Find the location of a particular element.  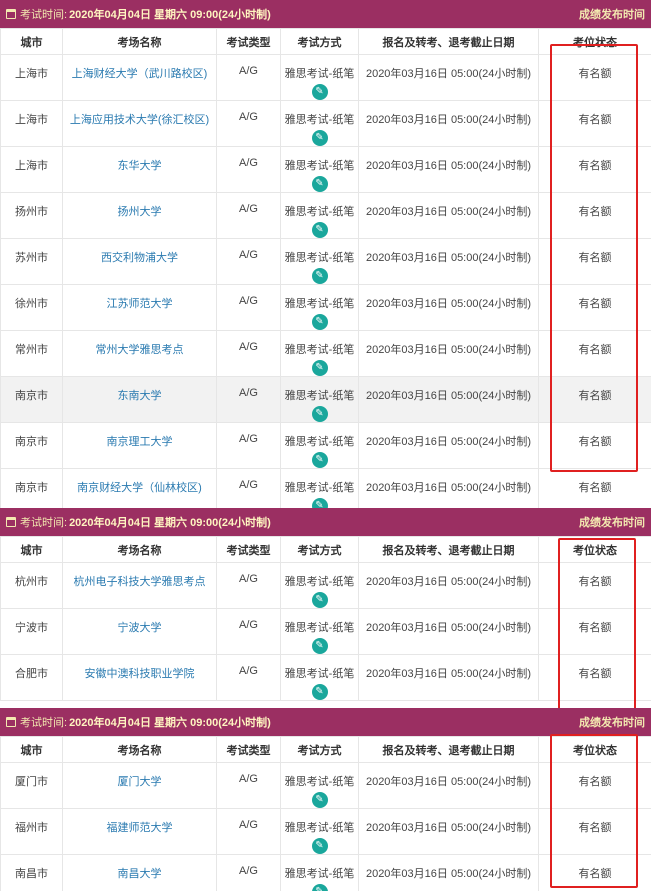

venue-link: 厦门大学 is located at coordinates (140, 782).